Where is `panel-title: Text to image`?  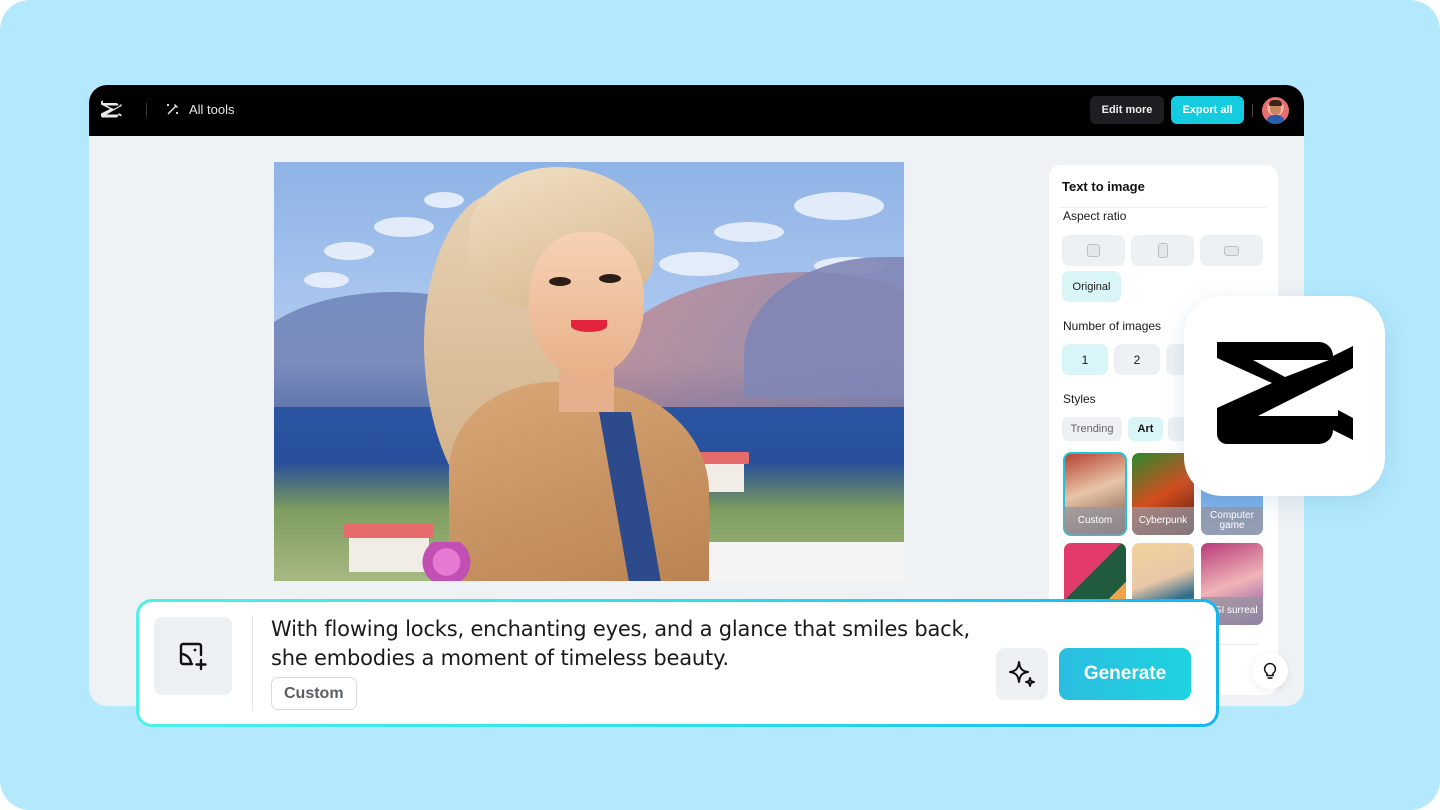
panel-title: Text to image is located at coordinates (1103, 186).